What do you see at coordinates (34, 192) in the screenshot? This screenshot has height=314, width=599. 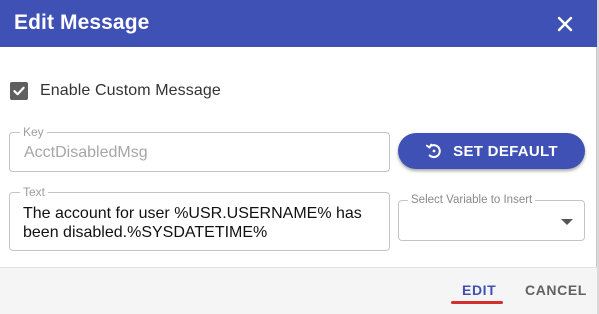 I see `text-field-label: Text` at bounding box center [34, 192].